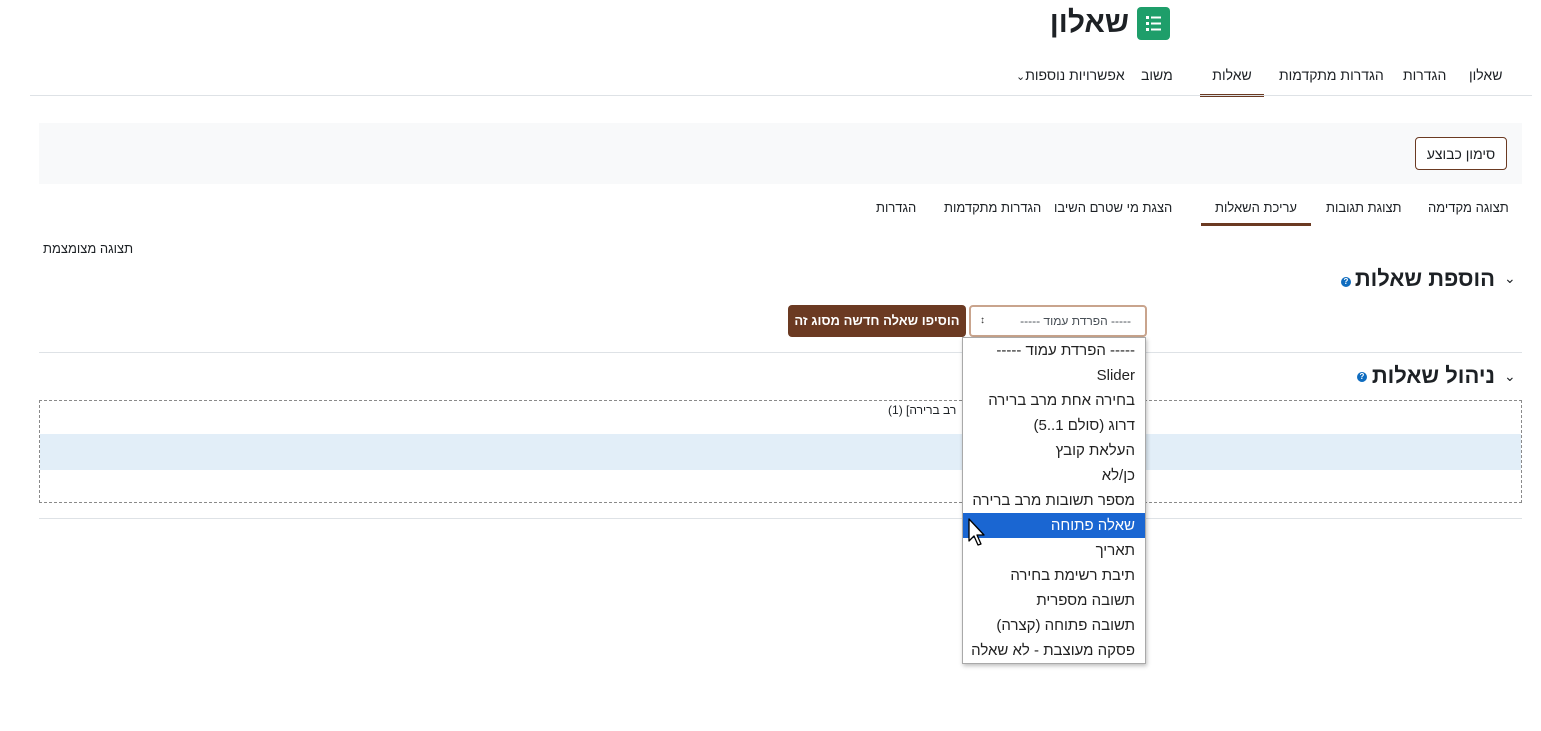 The width and height of the screenshot is (1541, 731). What do you see at coordinates (877, 321) in the screenshot?
I see `add-question-button: הוסיפו שאלה חדשה מסוג זה` at bounding box center [877, 321].